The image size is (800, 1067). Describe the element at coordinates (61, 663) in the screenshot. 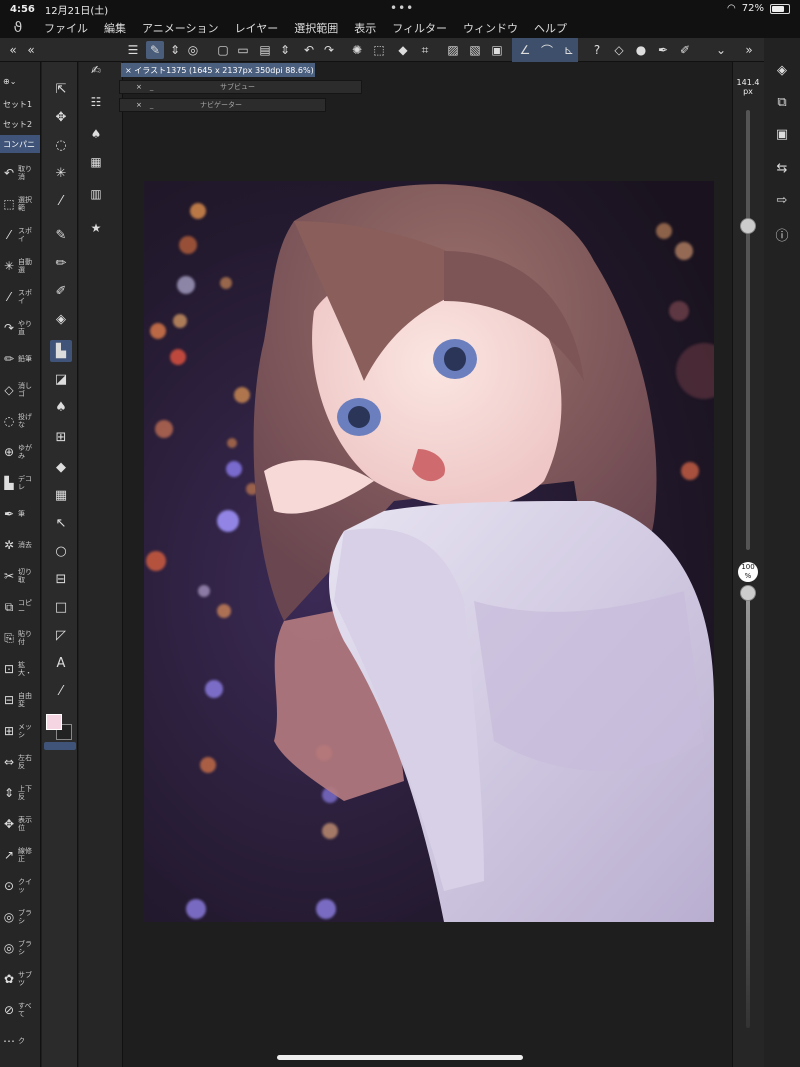

I see `text-icon: A` at that location.